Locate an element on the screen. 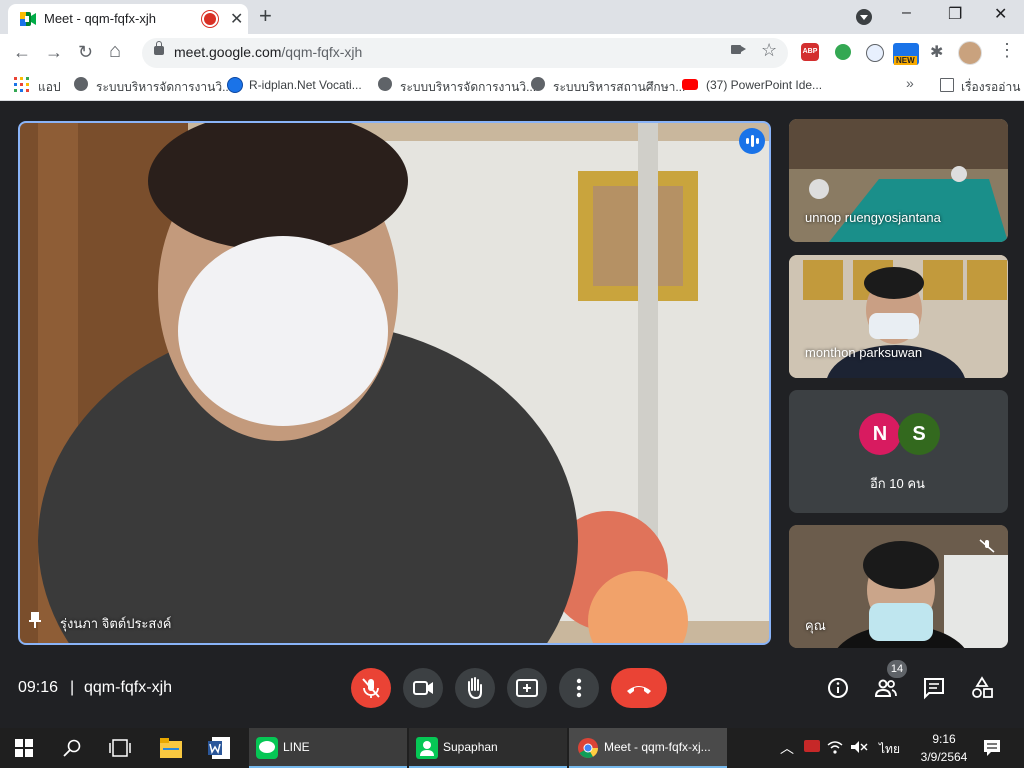 This screenshot has width=1024, height=768. end-call-icon is located at coordinates (639, 690).